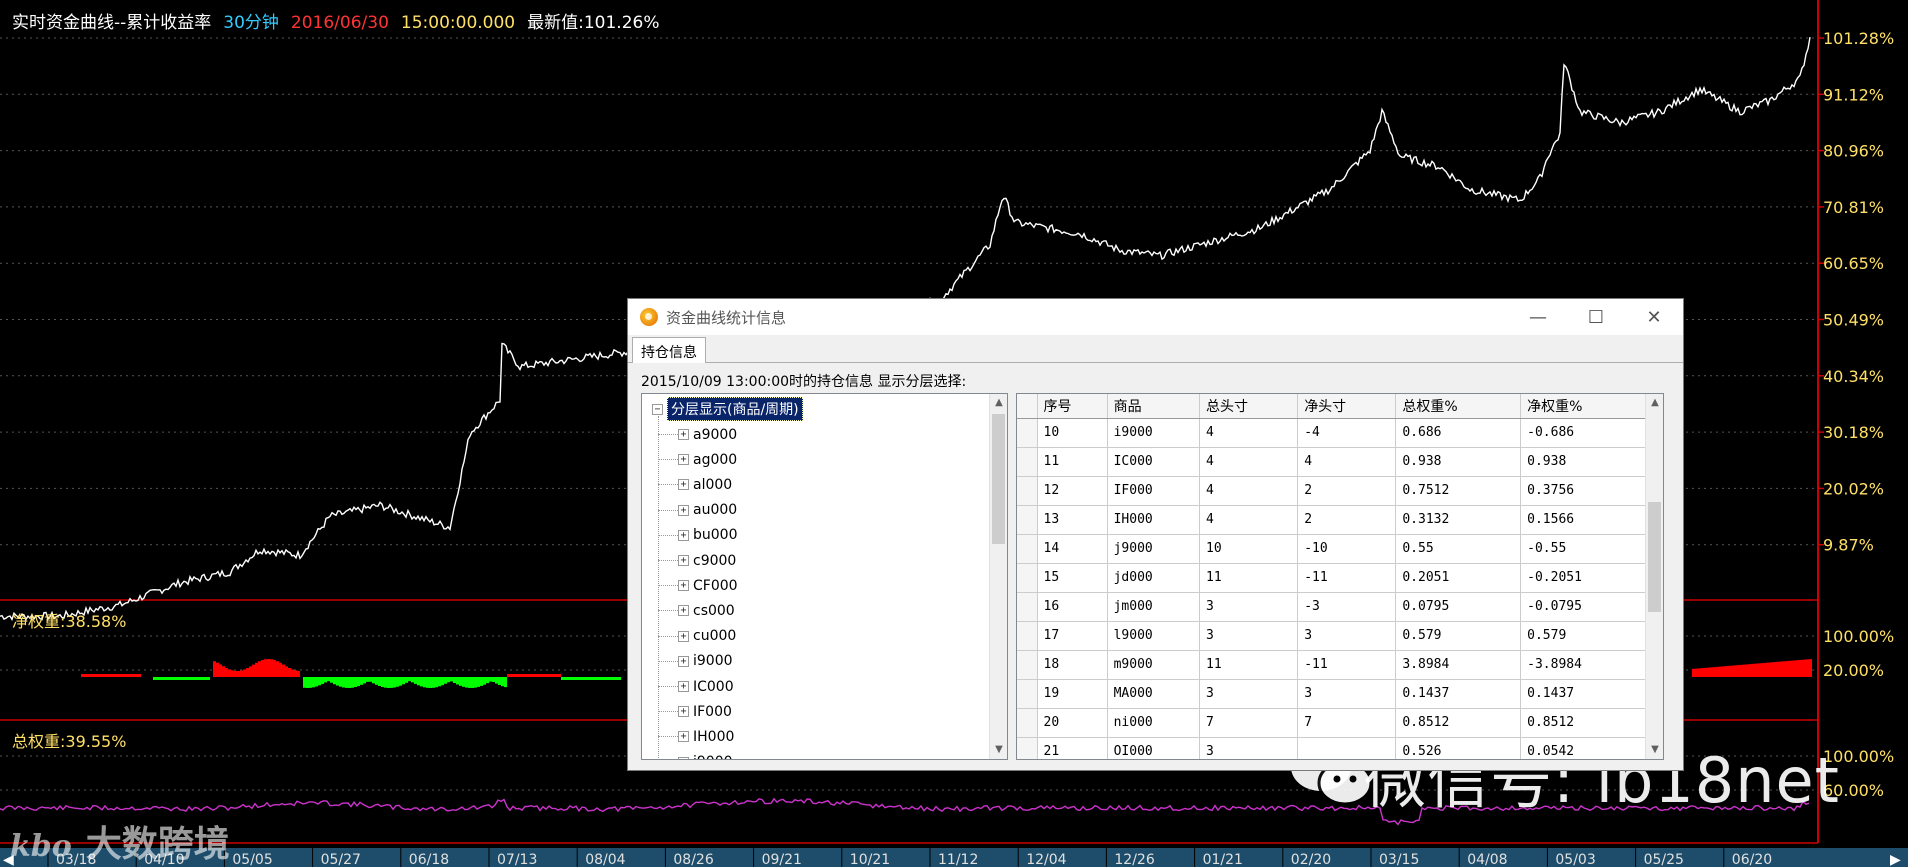 The width and height of the screenshot is (1908, 867). Describe the element at coordinates (1583, 433) in the screenshot. I see `table-cell: -0.686` at that location.